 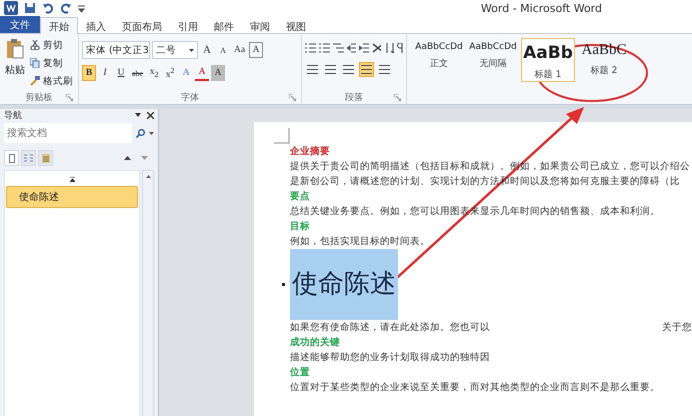 I want to click on document-icon, so click(x=46, y=158).